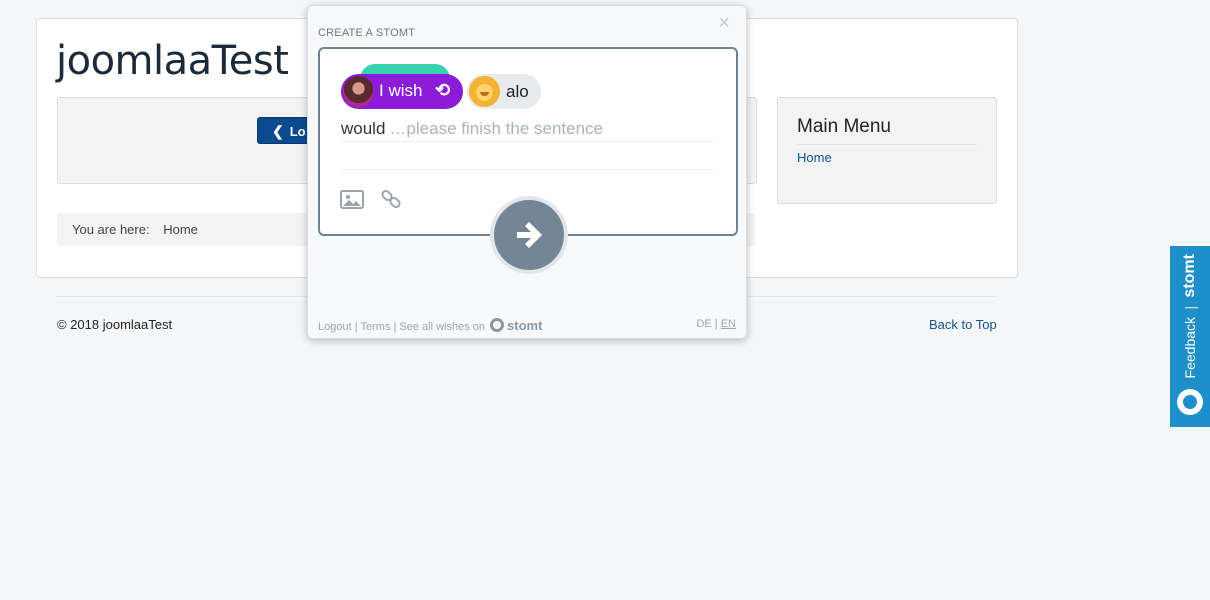 The image size is (1210, 600). What do you see at coordinates (297, 131) in the screenshot?
I see `logout-label: Lo` at bounding box center [297, 131].